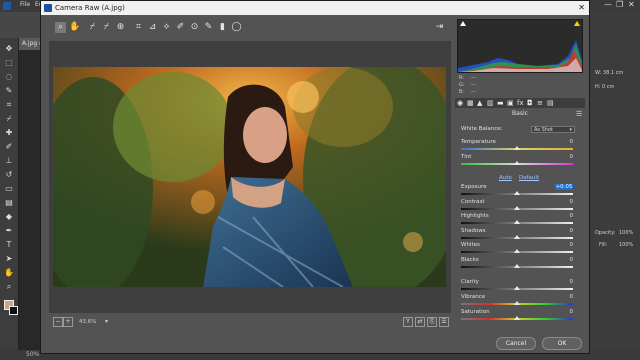 This screenshot has height=360, width=640. Describe the element at coordinates (563, 260) in the screenshot. I see `slider-value-blacks: 0` at that location.